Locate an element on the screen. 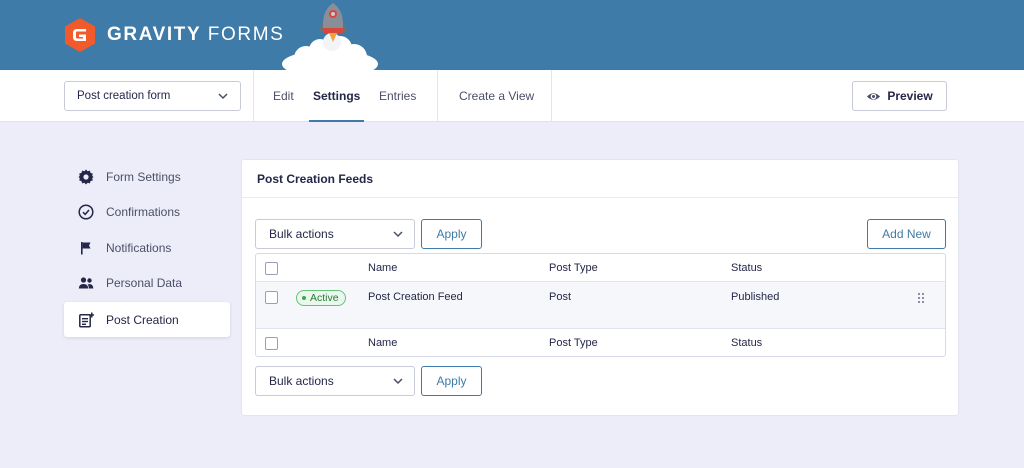 The image size is (1024, 468). sidebar-item-post-creation: Post Creation is located at coordinates (147, 319).